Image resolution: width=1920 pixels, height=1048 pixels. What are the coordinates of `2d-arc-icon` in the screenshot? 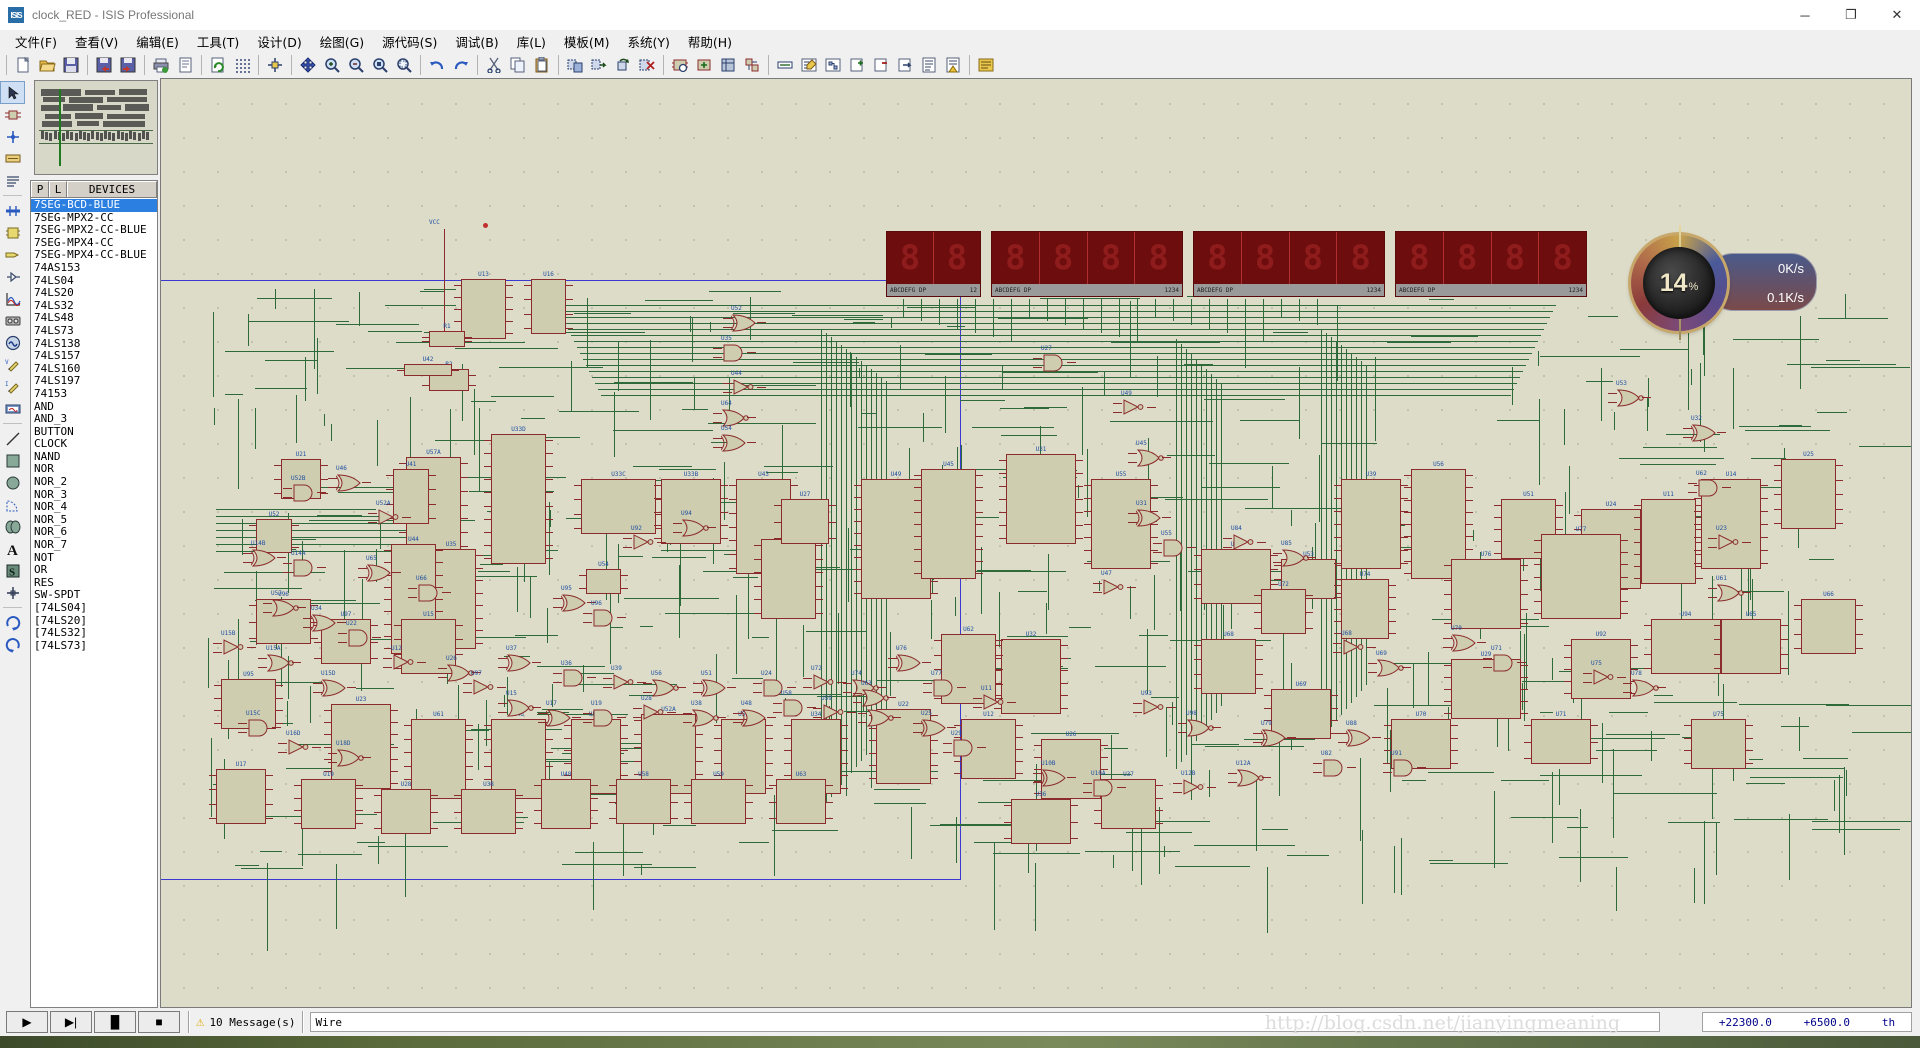 It's located at (12, 504).